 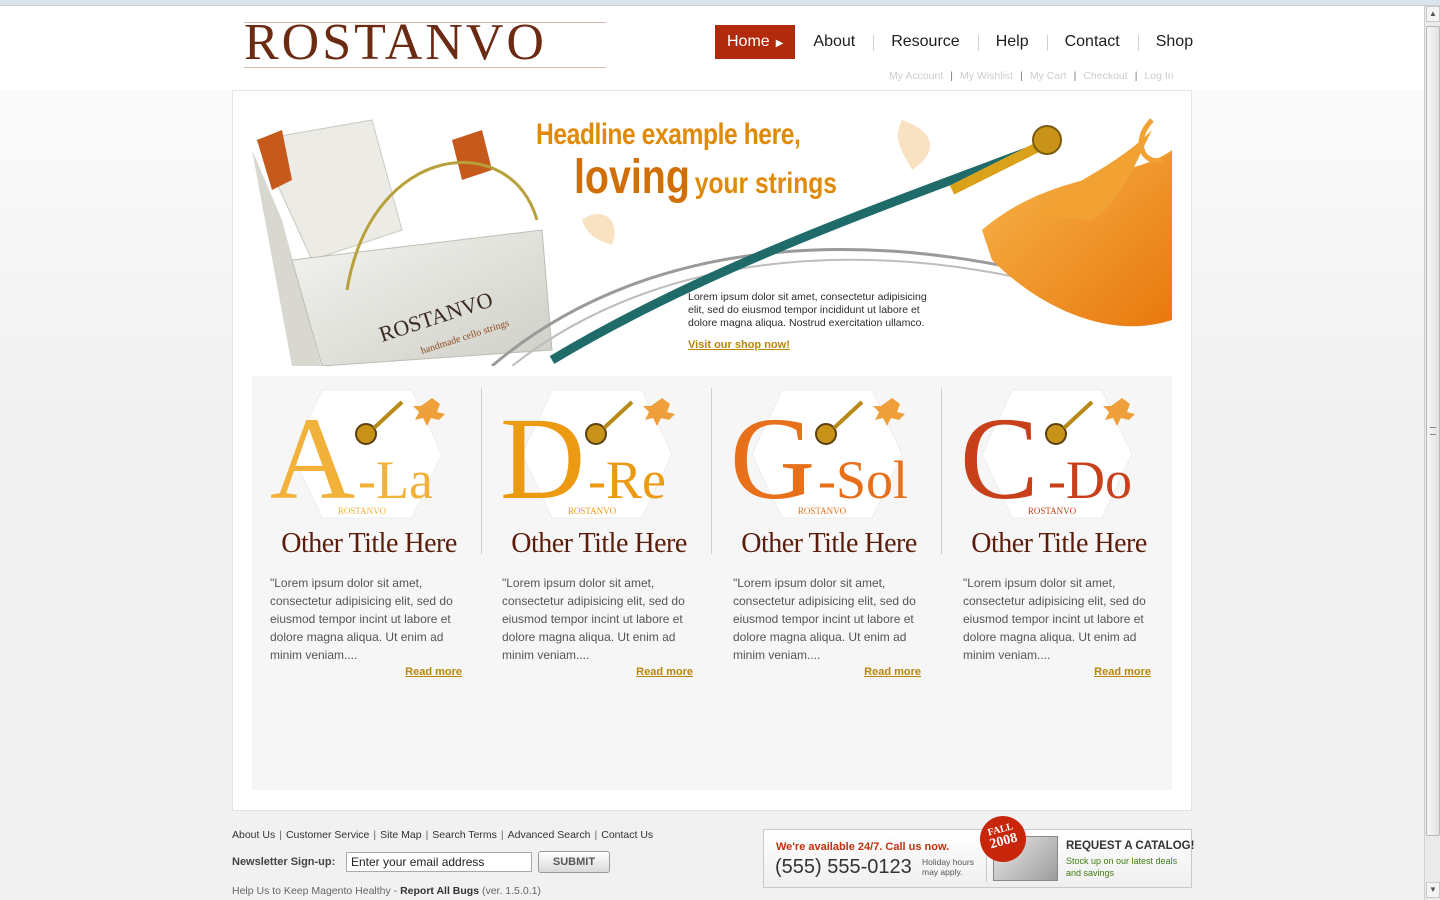 I want to click on my-account-link: My Account, so click(x=919, y=76).